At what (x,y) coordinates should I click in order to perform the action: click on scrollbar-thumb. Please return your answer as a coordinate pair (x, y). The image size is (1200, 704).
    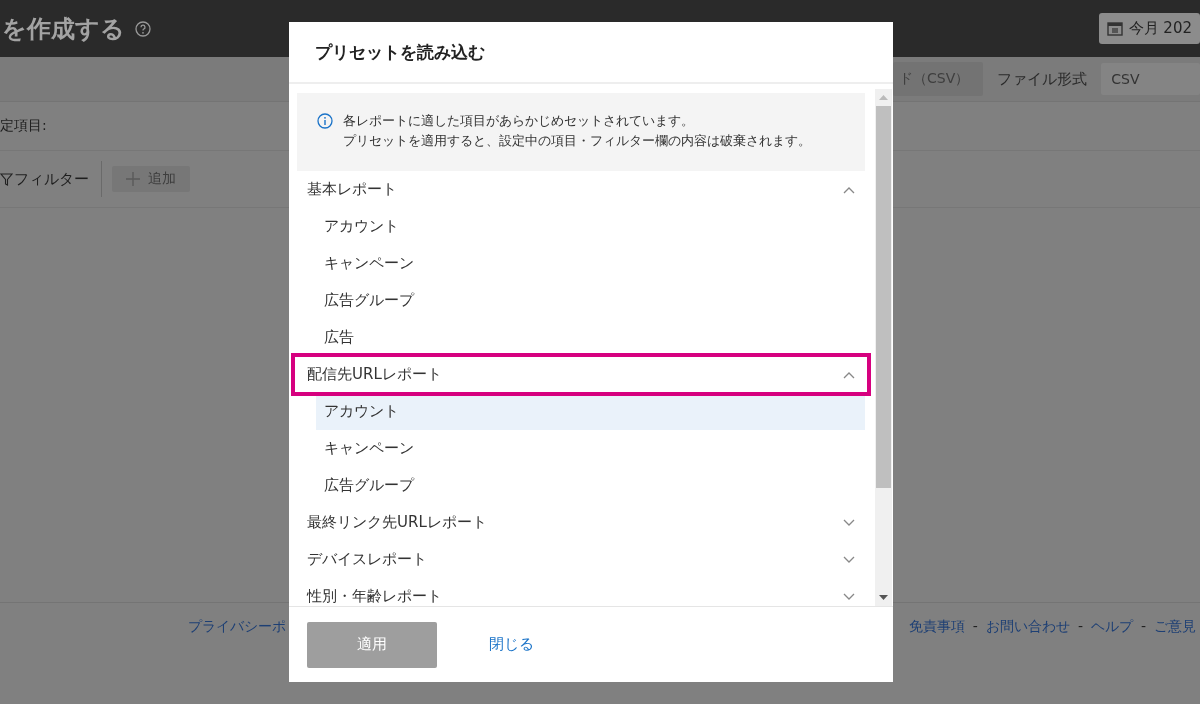
    Looking at the image, I should click on (883, 297).